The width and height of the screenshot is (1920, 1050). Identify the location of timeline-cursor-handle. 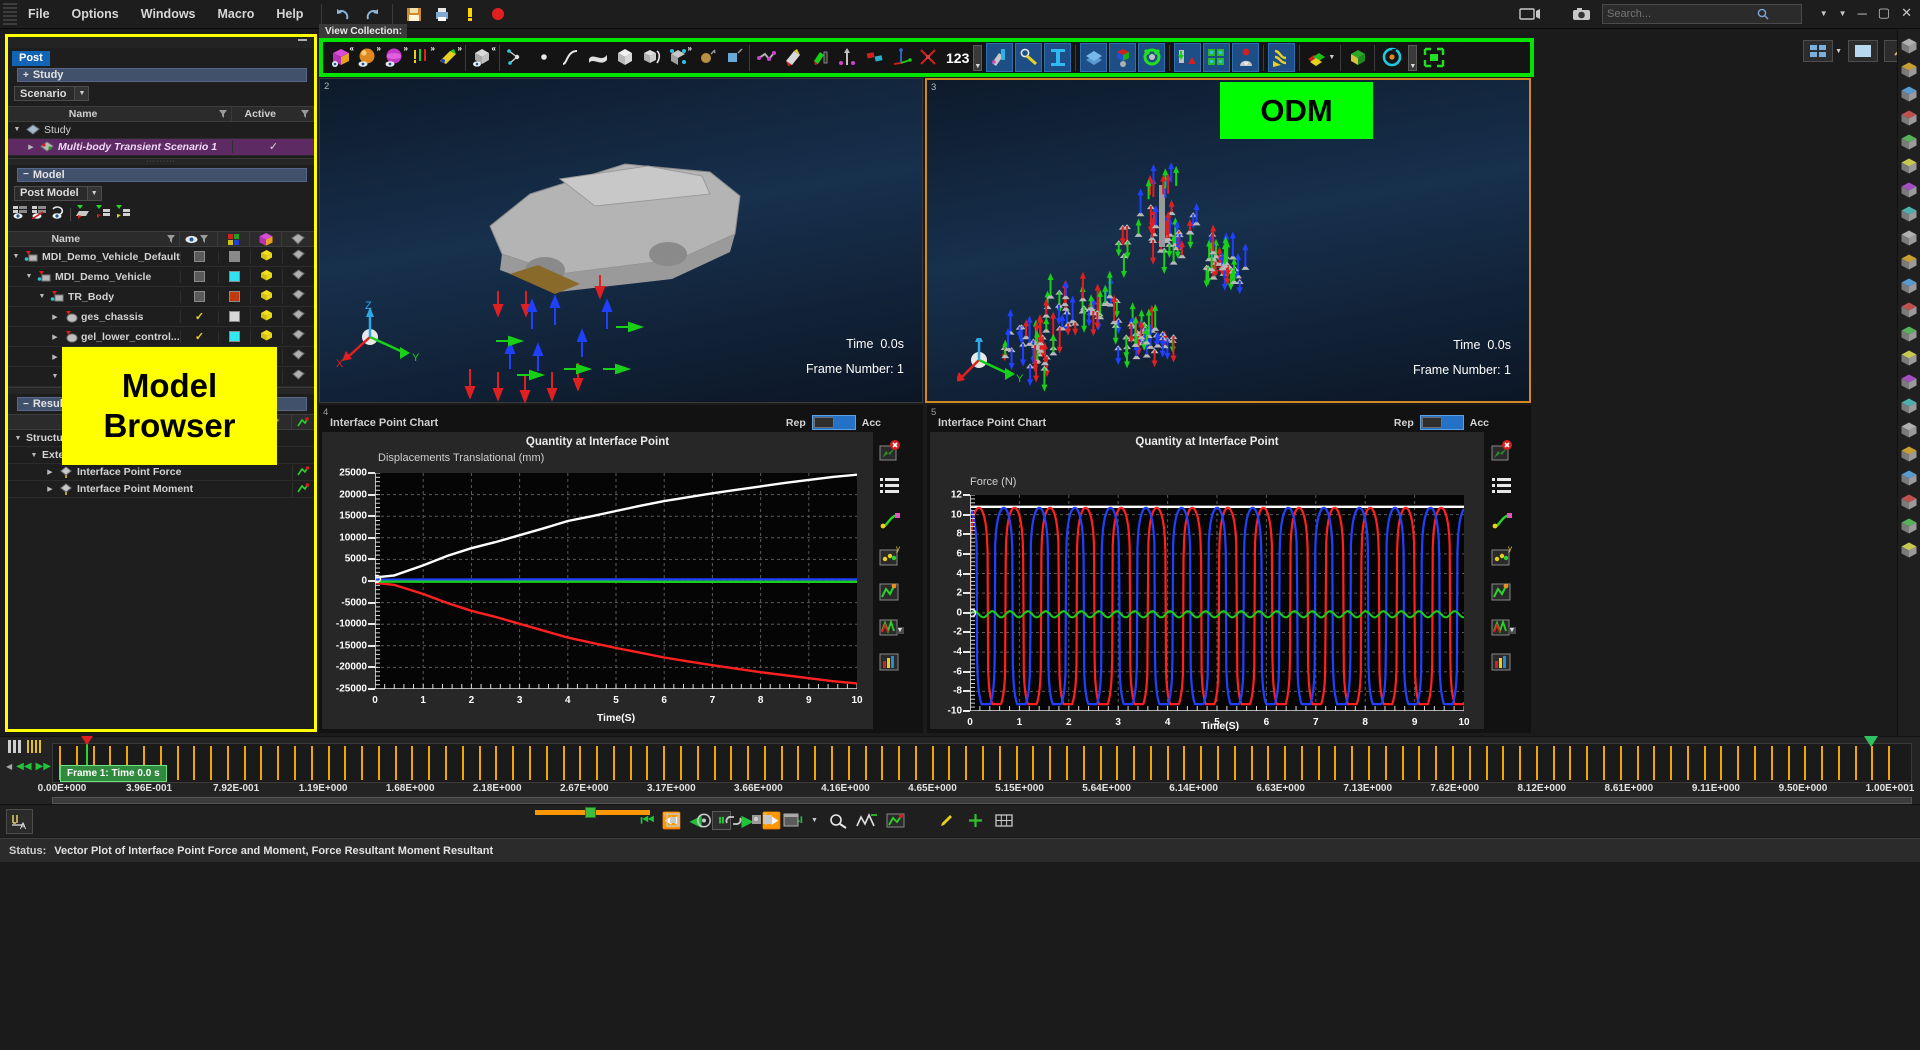
(87, 740).